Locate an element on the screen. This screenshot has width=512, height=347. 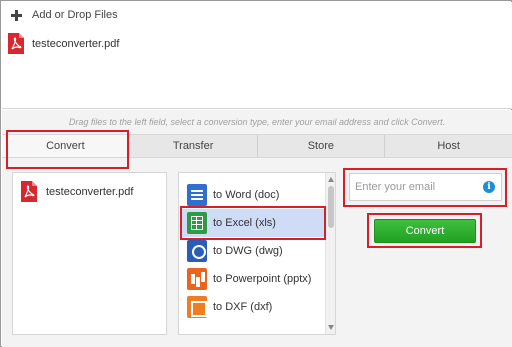
add-files-button: Add or Drop Files is located at coordinates (64, 15).